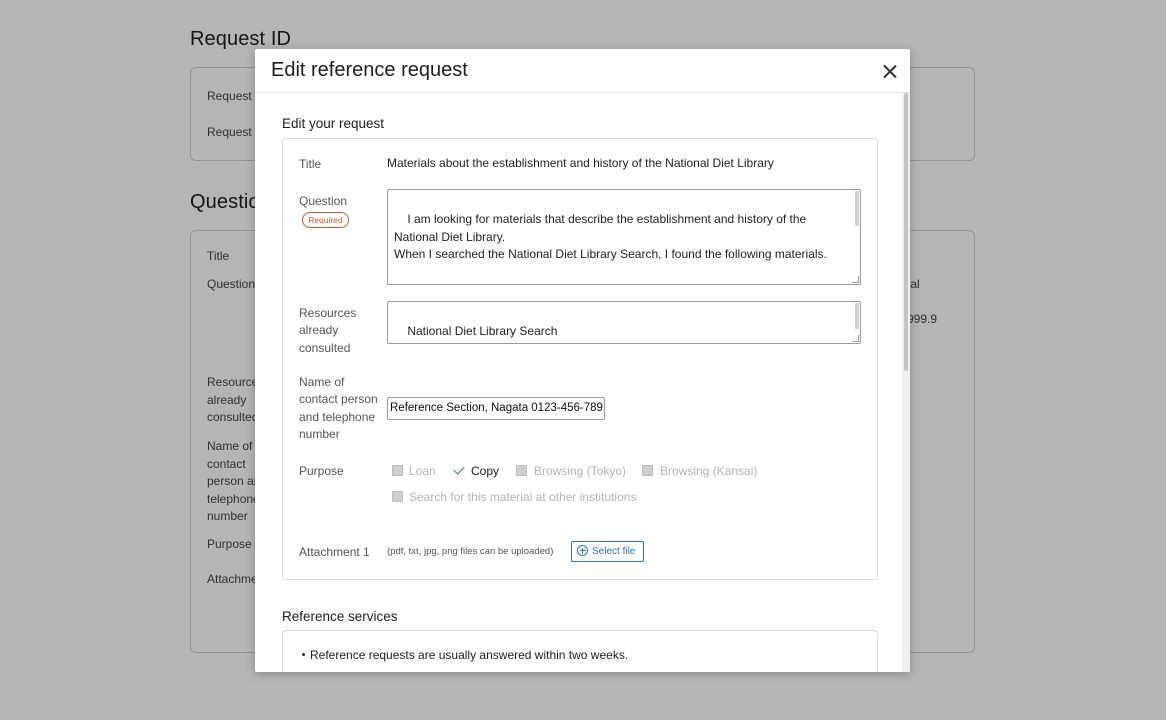 This screenshot has width=1166, height=720. What do you see at coordinates (303, 655) in the screenshot?
I see `bullet-icon` at bounding box center [303, 655].